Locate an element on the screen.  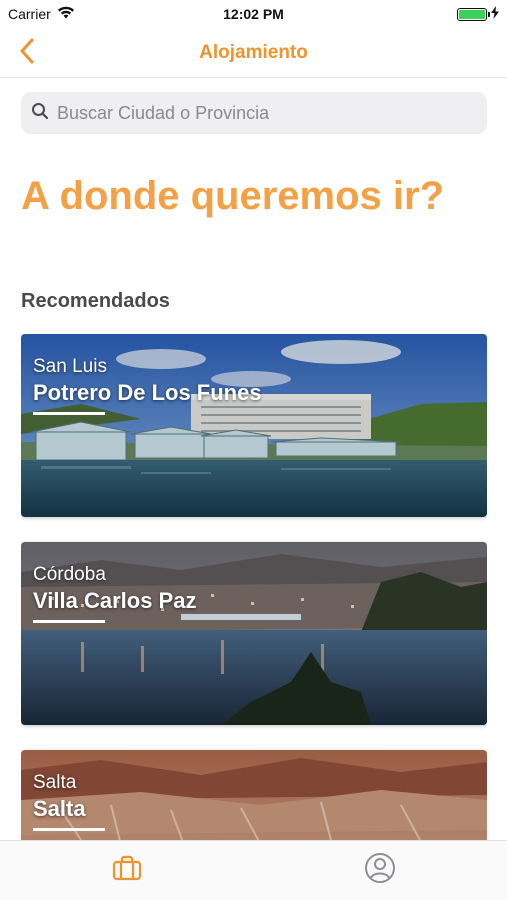
destination-card: Salta Salta is located at coordinates (254, 795).